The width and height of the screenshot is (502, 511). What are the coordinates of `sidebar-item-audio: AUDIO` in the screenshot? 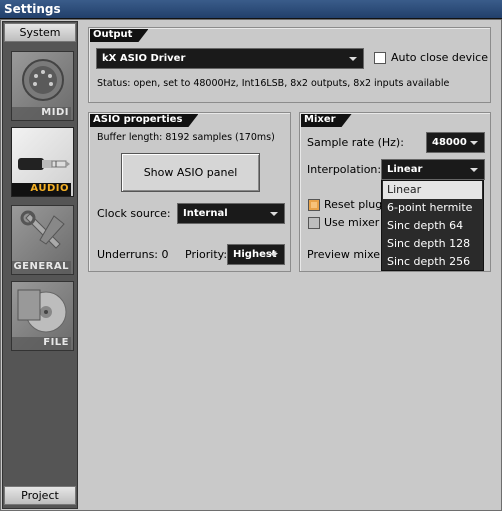 It's located at (42, 162).